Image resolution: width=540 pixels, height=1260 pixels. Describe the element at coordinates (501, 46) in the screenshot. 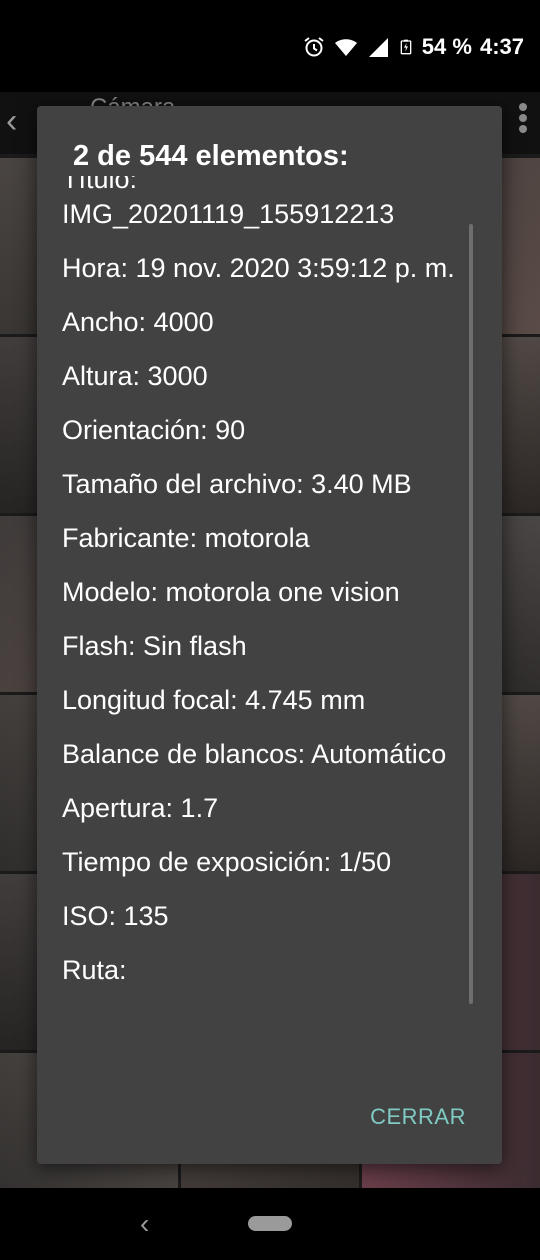

I see `clock: 4:37` at that location.